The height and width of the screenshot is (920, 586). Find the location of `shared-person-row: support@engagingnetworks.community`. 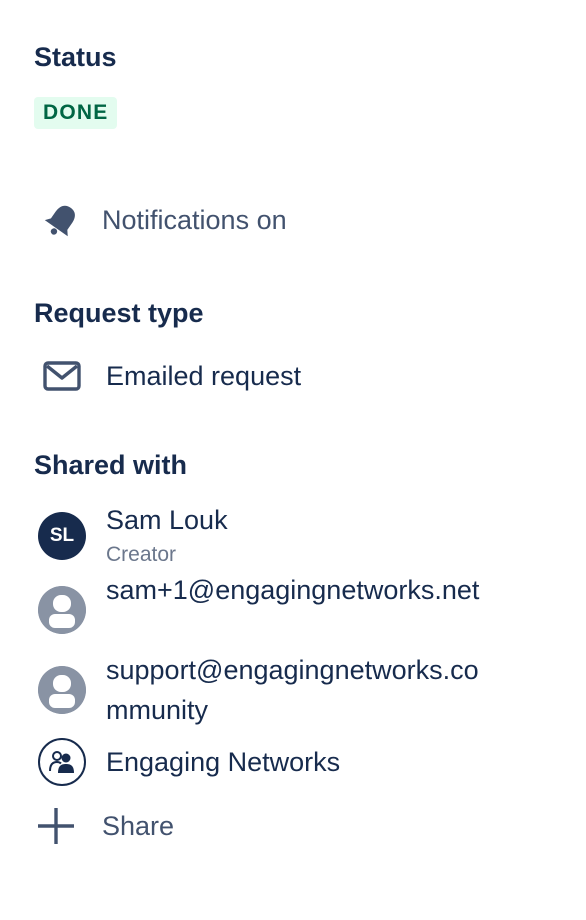

shared-person-row: support@engagingnetworks.community is located at coordinates (300, 690).